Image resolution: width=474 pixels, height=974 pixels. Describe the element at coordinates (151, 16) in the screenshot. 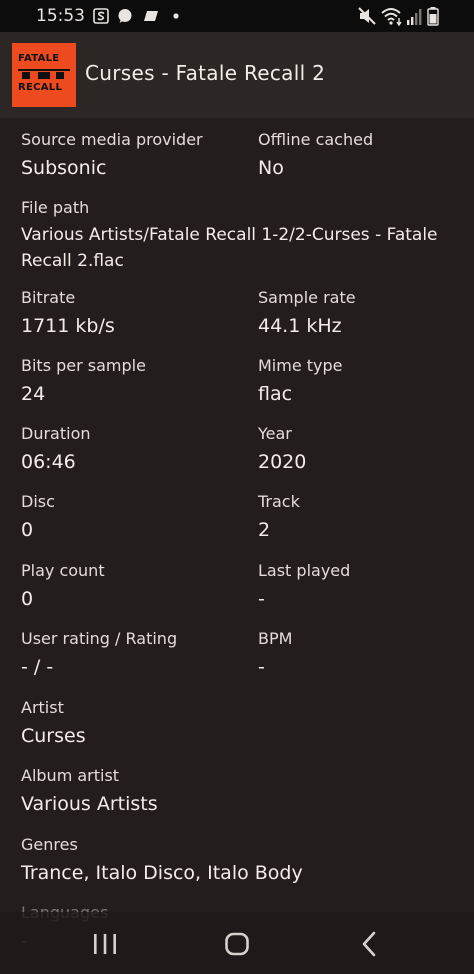

I see `tag-icon` at that location.